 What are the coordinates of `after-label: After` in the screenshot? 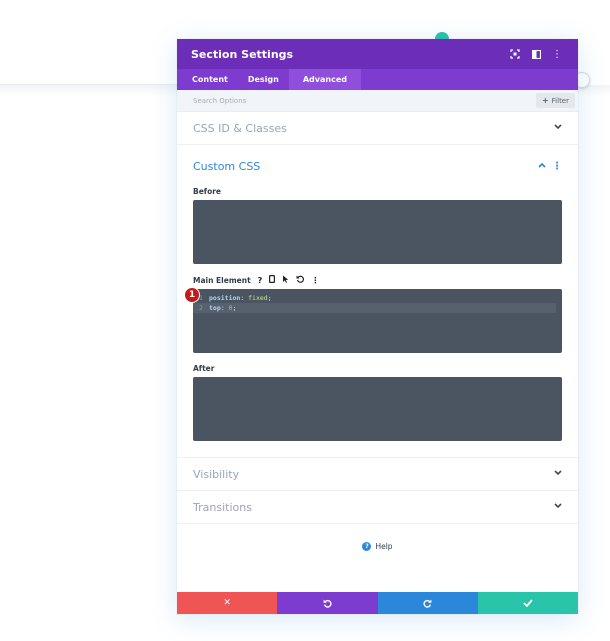 It's located at (204, 368).